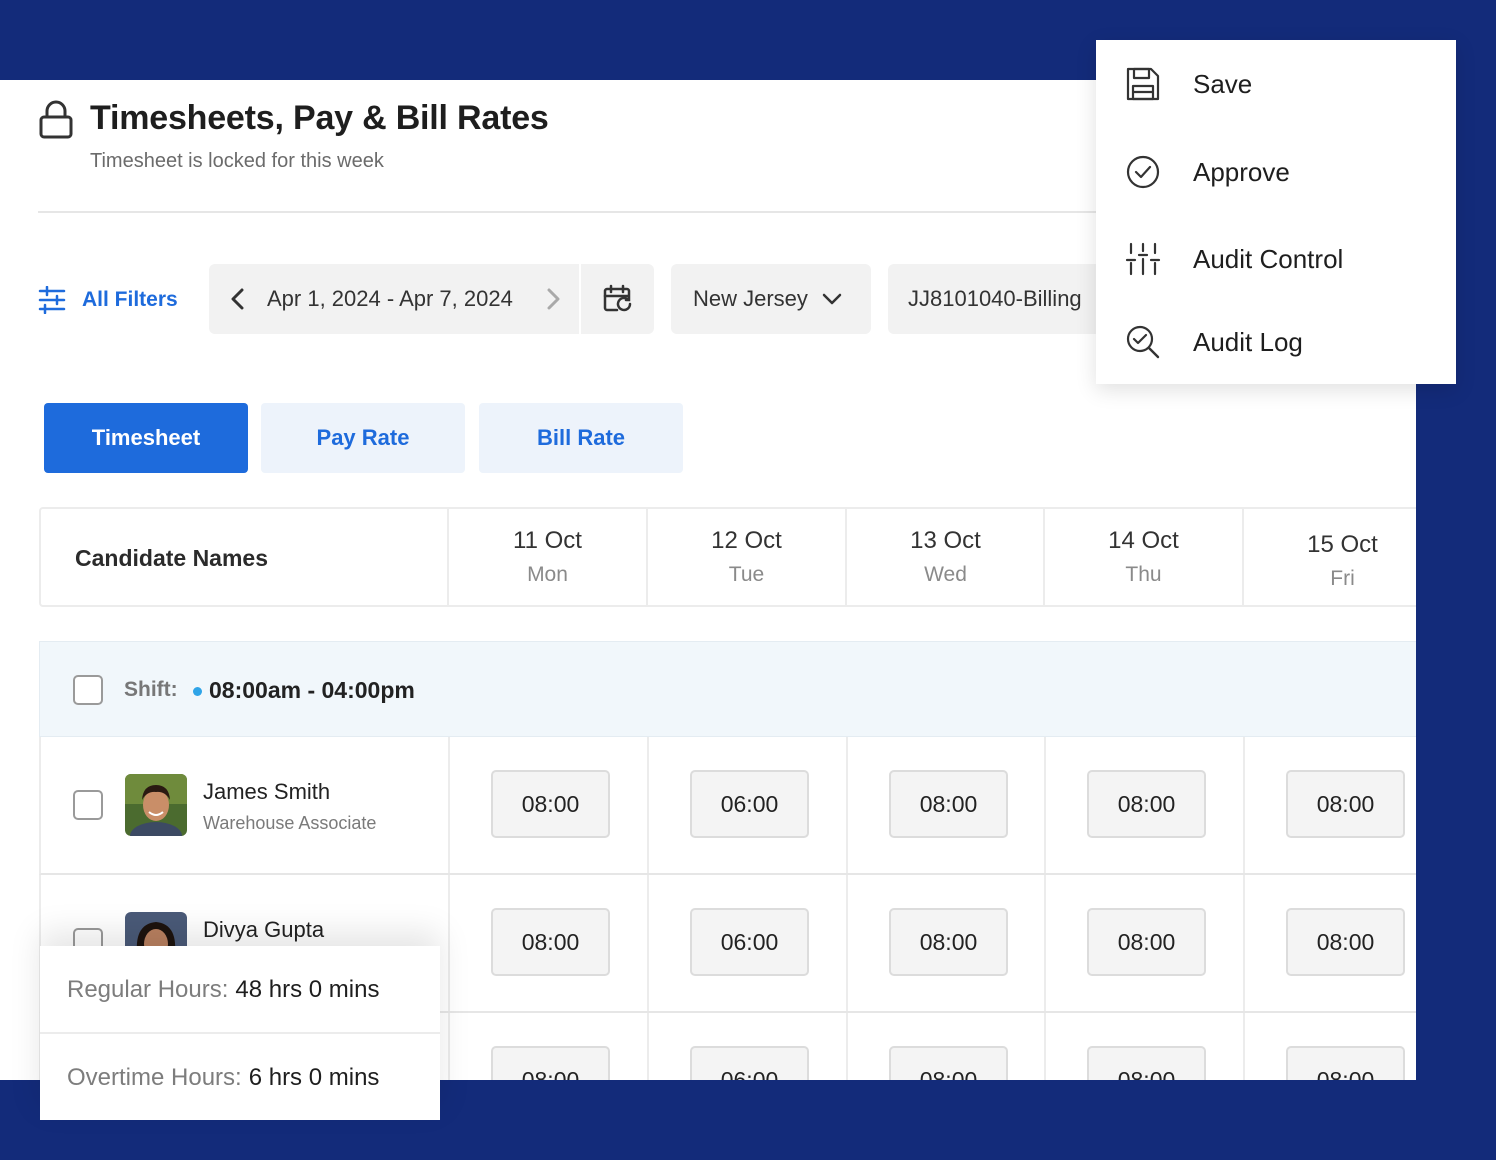  I want to click on page-title: Timesheets, Pay & Bill Rates, so click(319, 118).